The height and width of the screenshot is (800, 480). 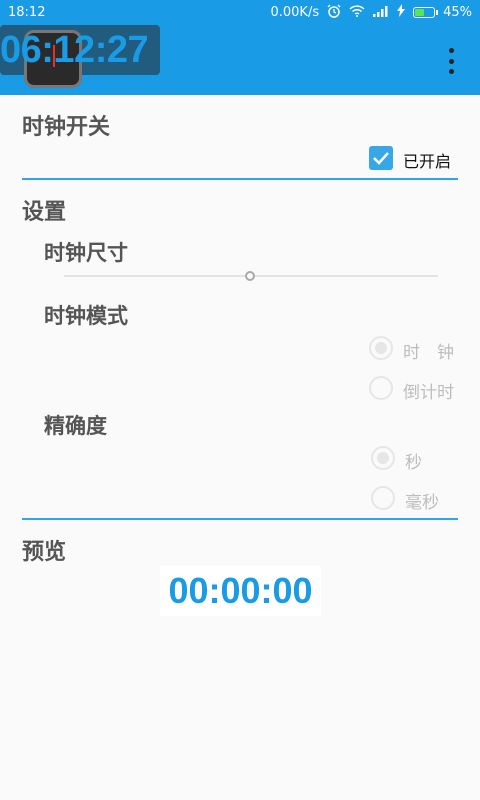 What do you see at coordinates (451, 61) in the screenshot?
I see `more-vert-icon` at bounding box center [451, 61].